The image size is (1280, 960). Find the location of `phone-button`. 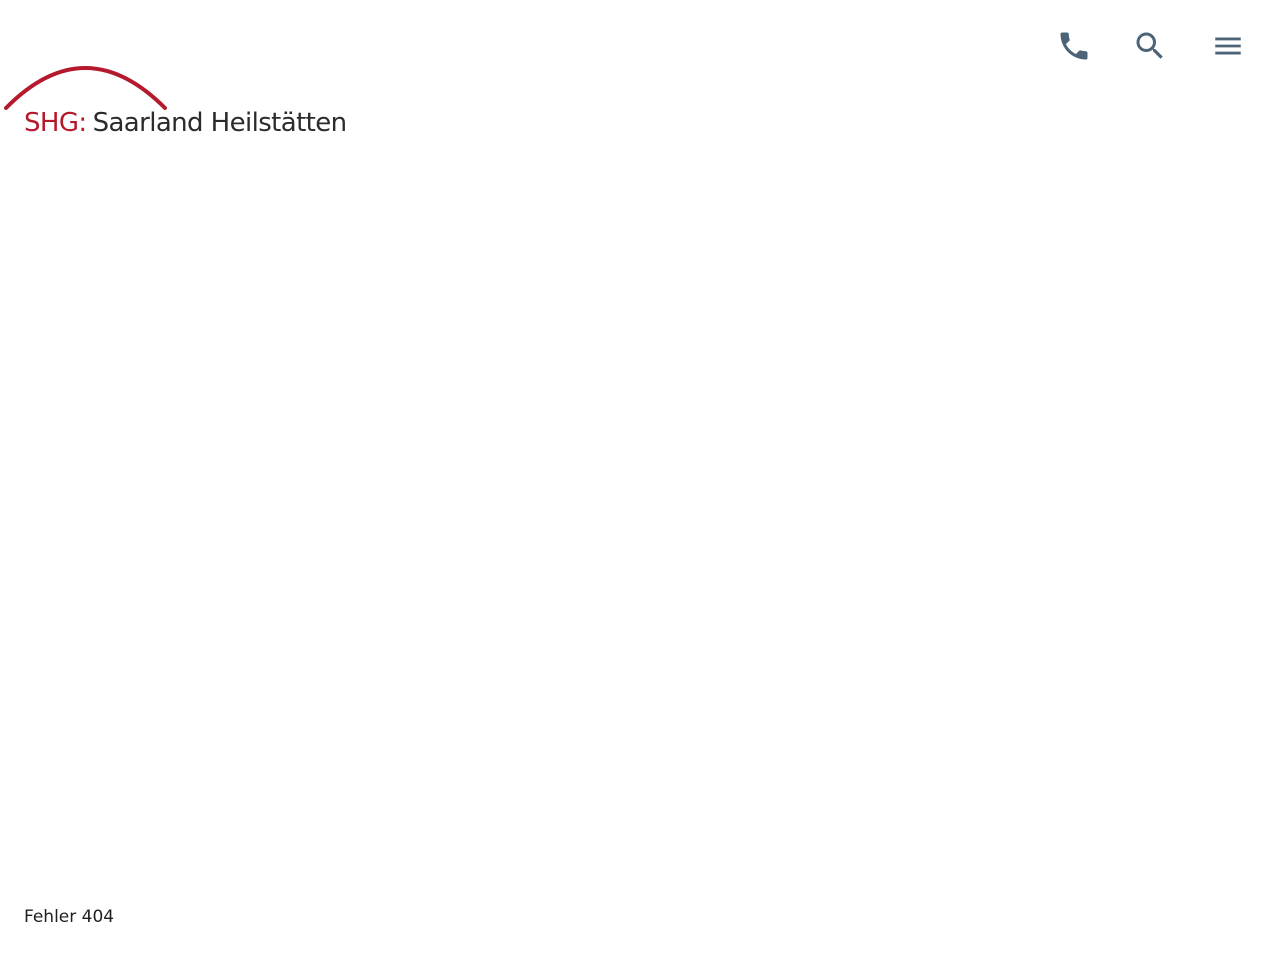

phone-button is located at coordinates (1074, 46).